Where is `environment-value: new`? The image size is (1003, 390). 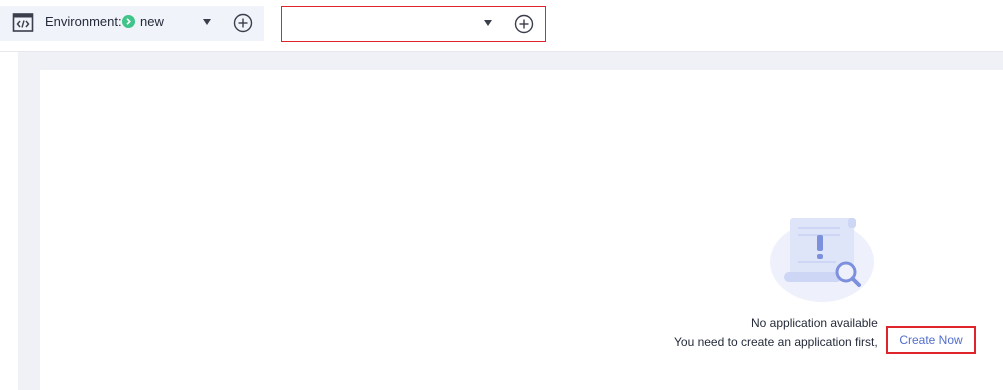
environment-value: new is located at coordinates (152, 21).